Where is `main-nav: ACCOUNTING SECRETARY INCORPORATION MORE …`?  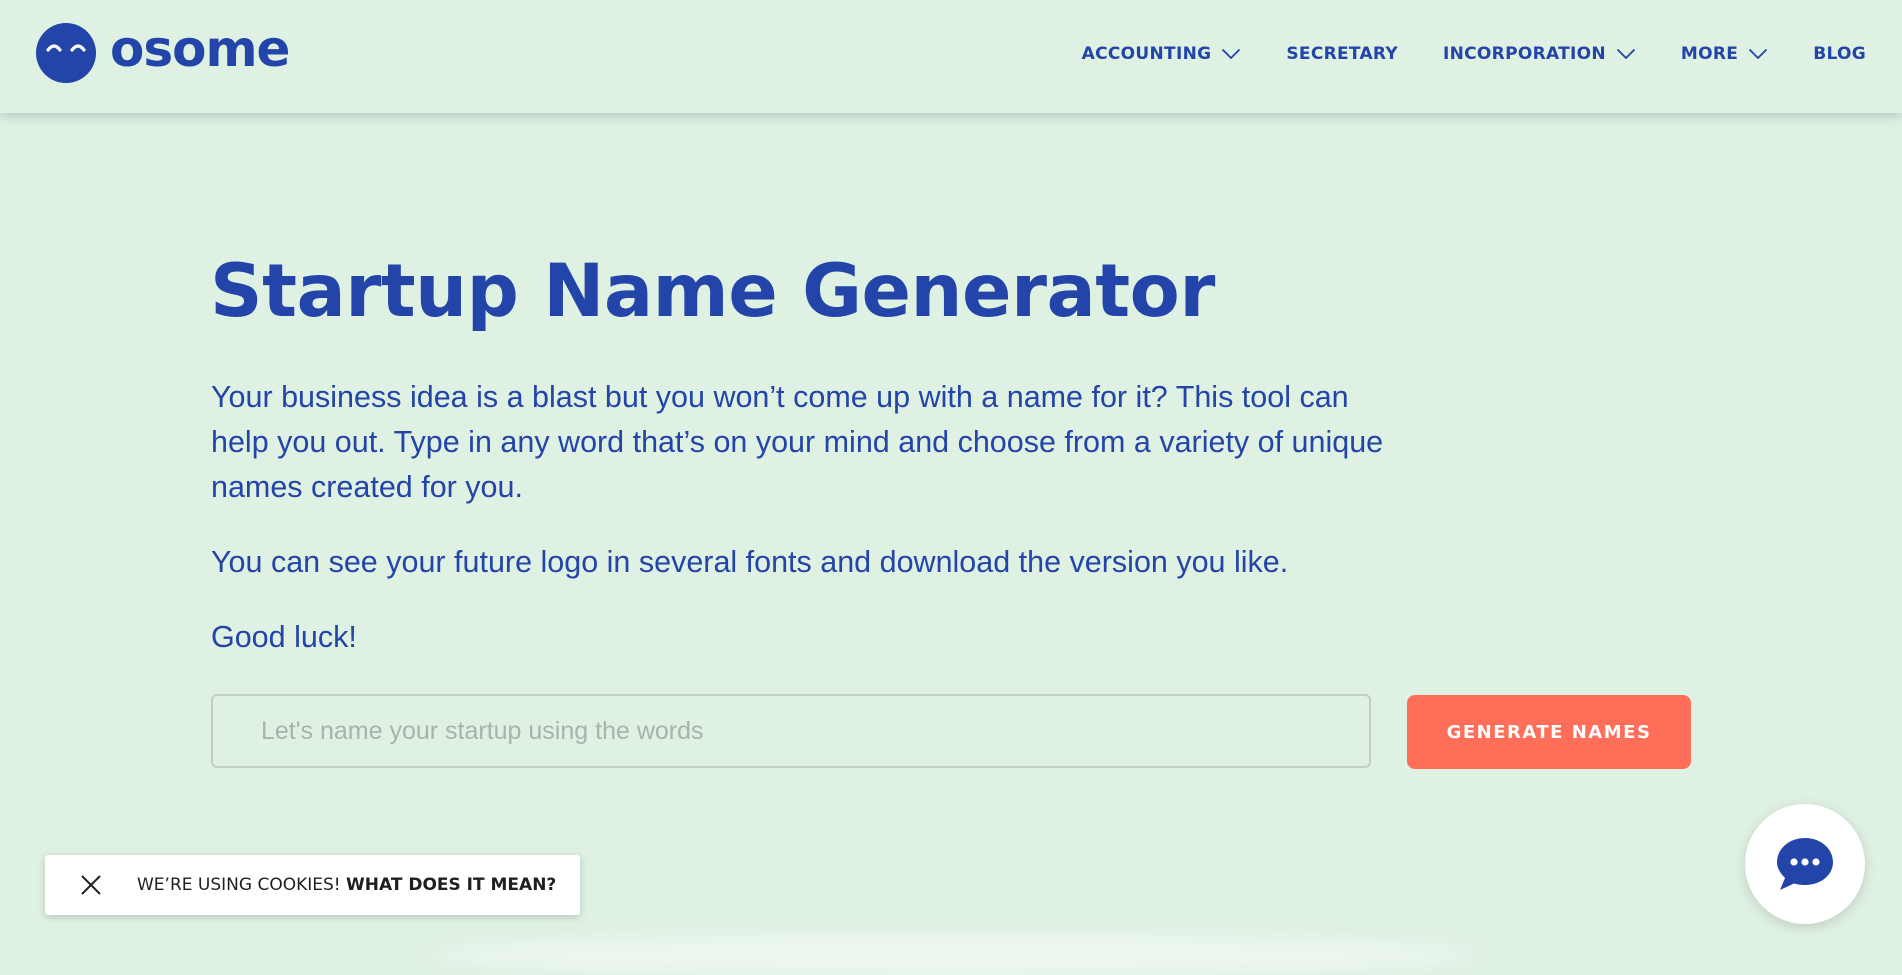
main-nav: ACCOUNTING SECRETARY INCORPORATION MORE … is located at coordinates (1474, 54).